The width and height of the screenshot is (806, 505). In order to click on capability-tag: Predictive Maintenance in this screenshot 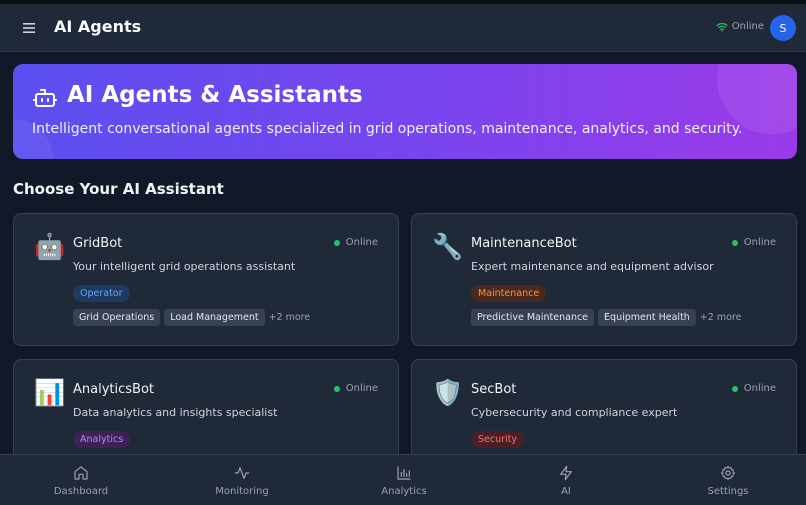, I will do `click(533, 317)`.